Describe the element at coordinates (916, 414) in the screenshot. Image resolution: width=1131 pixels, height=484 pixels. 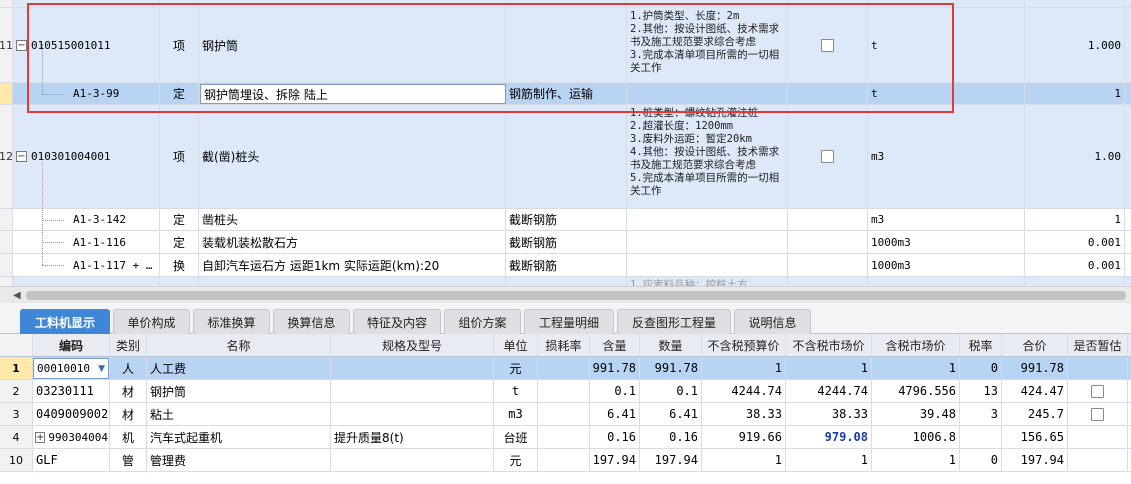
I see `tax-market-price-cell: 39.48` at that location.